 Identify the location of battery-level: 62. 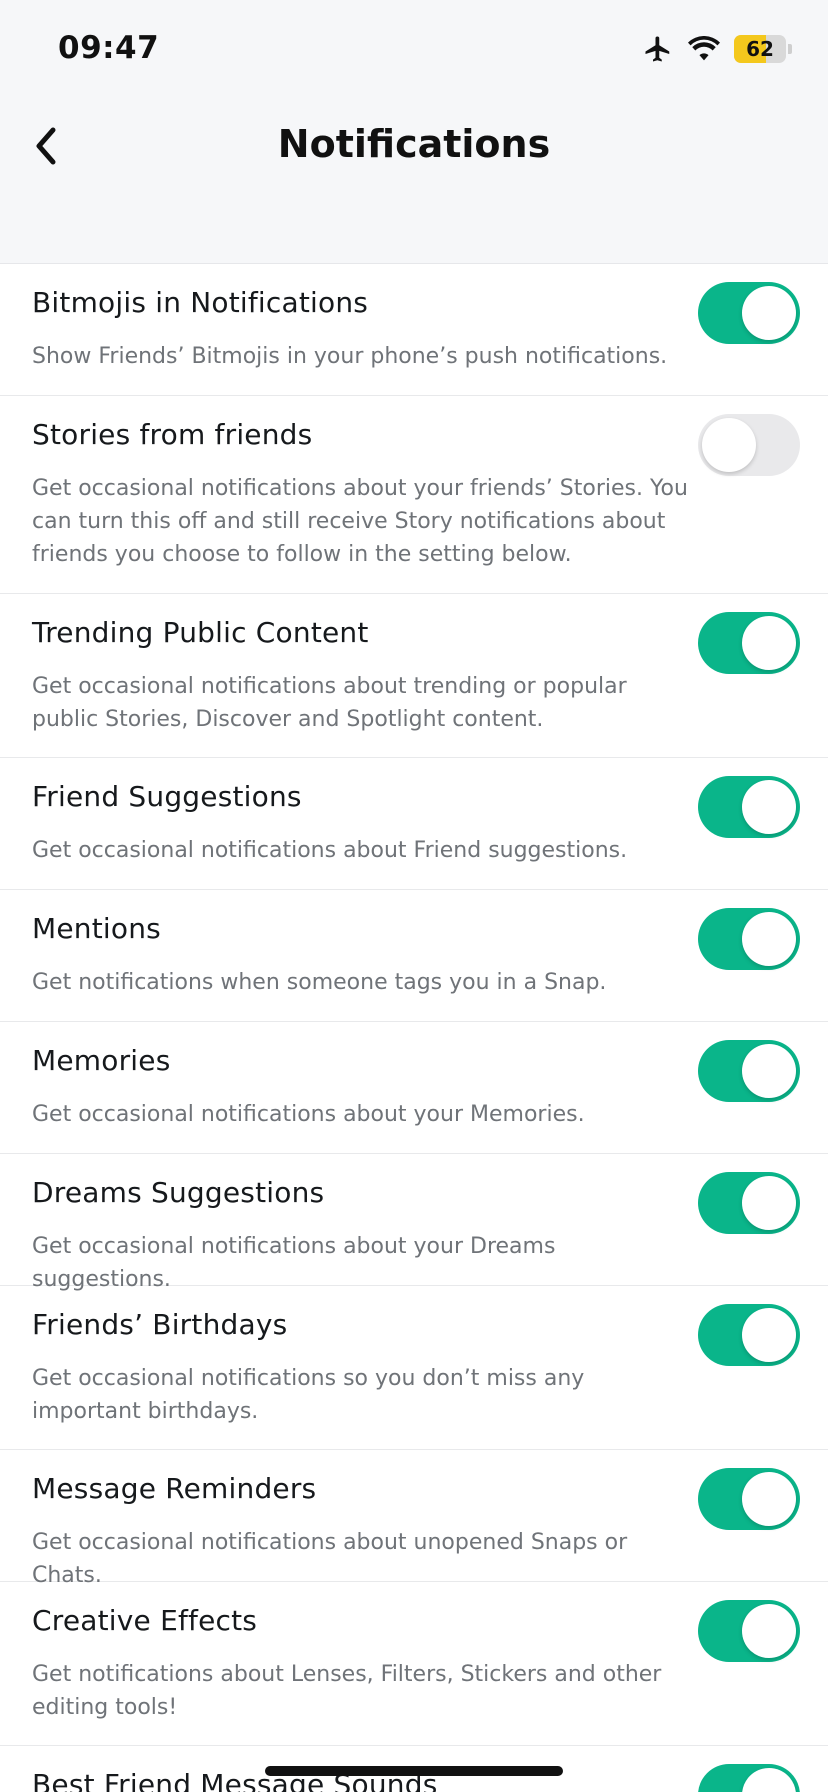
(760, 49).